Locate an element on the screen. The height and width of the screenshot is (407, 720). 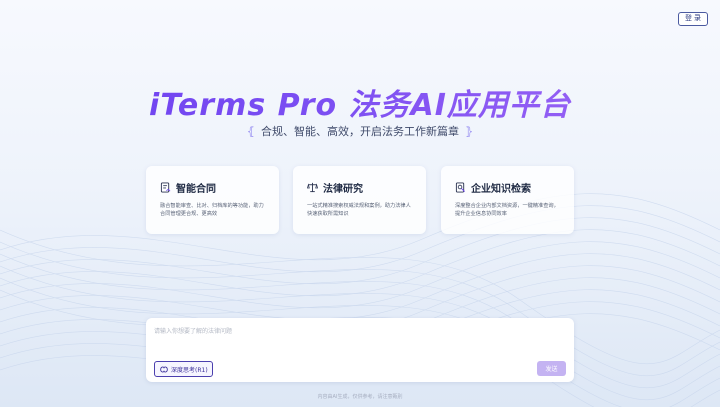
chat-input-panel: 深度思考(R1) 发送 is located at coordinates (360, 350).